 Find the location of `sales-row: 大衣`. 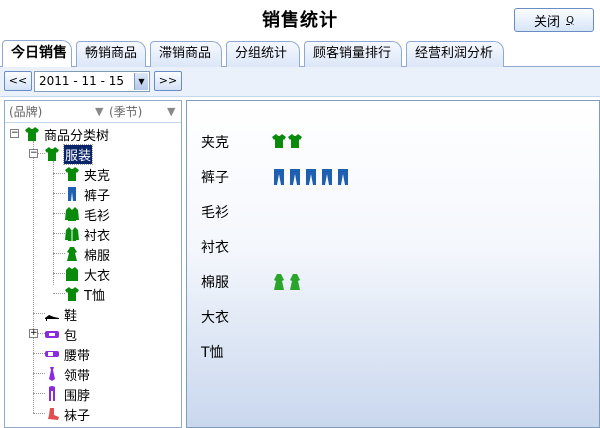

sales-row: 大衣 is located at coordinates (236, 317).